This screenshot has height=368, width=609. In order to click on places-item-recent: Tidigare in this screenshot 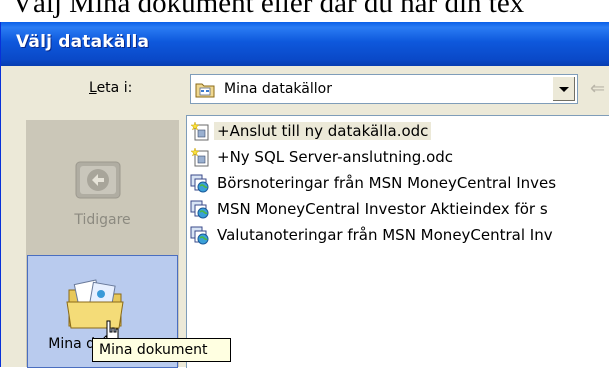, I will do `click(102, 185)`.